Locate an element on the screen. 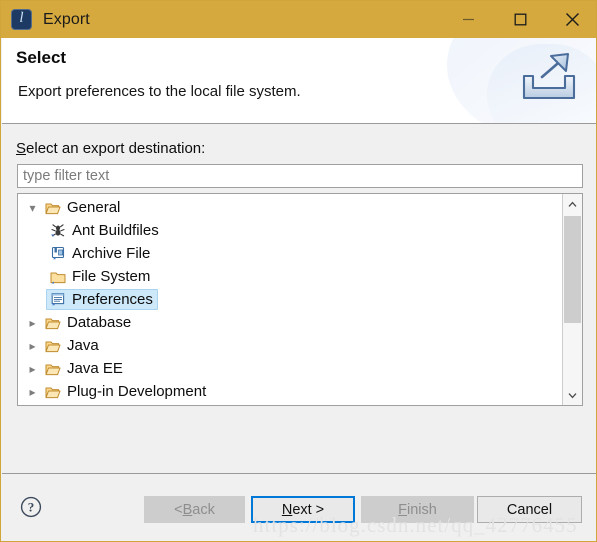  maximize-icon is located at coordinates (520, 19).